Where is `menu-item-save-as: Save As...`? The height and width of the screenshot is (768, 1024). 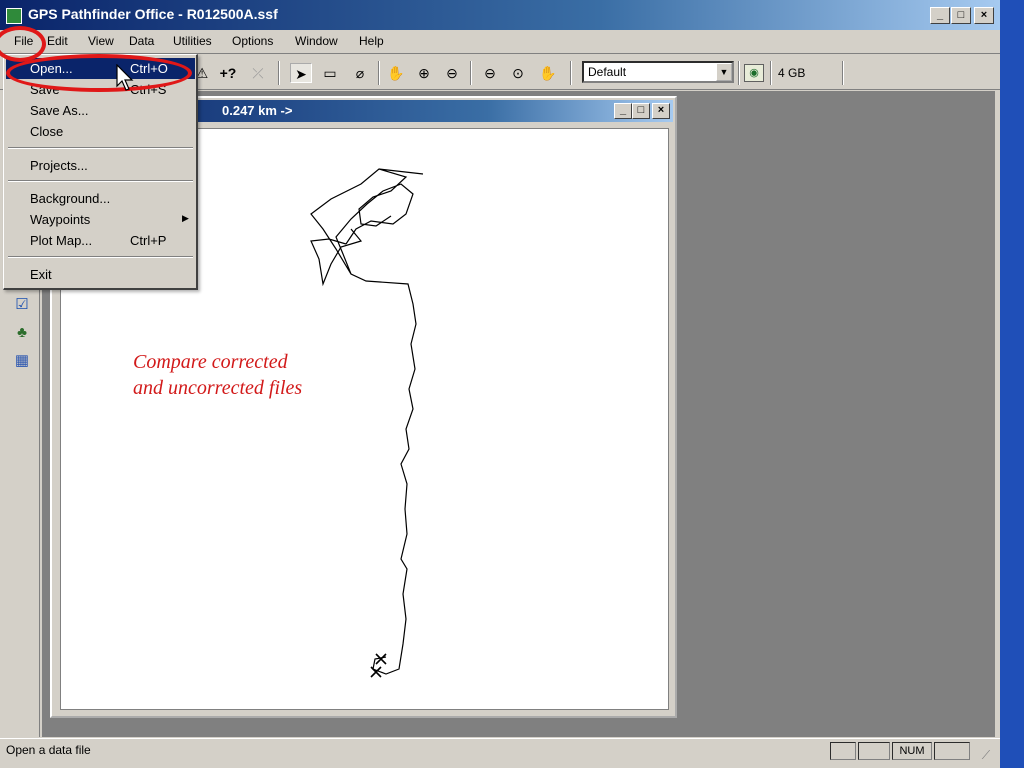
menu-item-save-as: Save As... is located at coordinates (100, 110).